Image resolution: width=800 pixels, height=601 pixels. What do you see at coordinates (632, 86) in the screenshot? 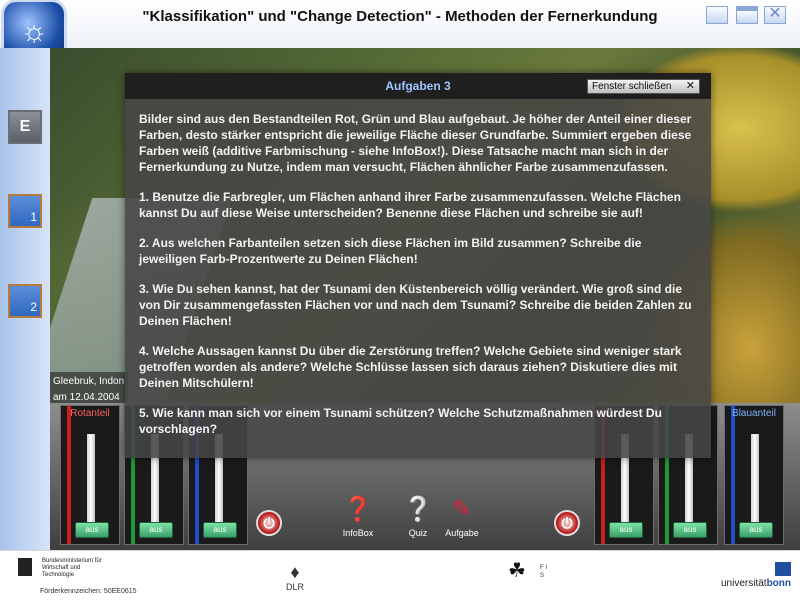
I see `close-dialog-label: Fenster schließen` at bounding box center [632, 86].